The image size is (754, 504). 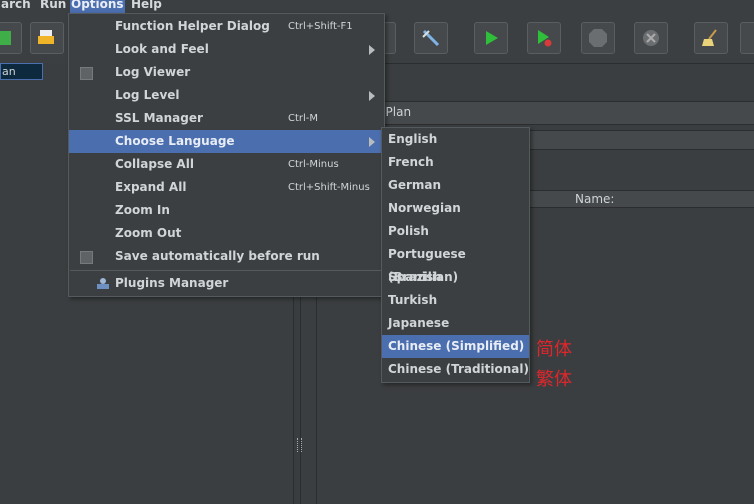 I want to click on language-turkish: Turkish, so click(x=455, y=300).